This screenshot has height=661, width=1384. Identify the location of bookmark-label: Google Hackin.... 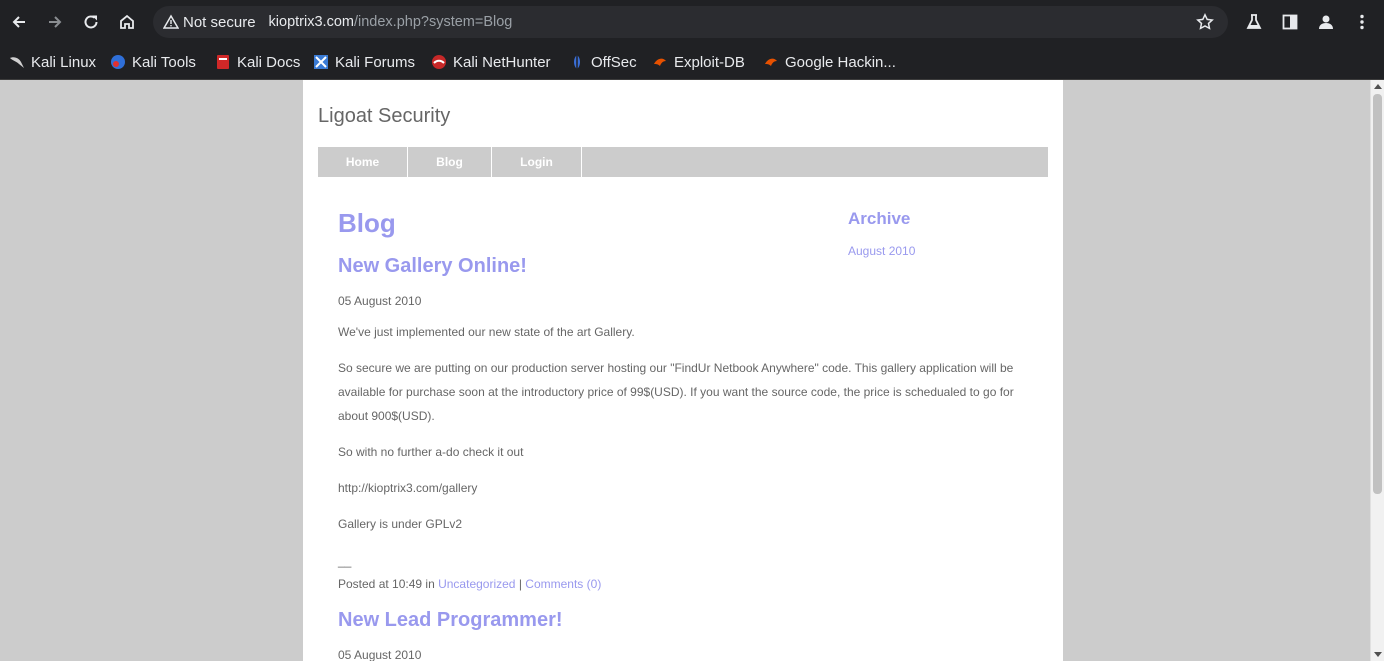
(840, 62).